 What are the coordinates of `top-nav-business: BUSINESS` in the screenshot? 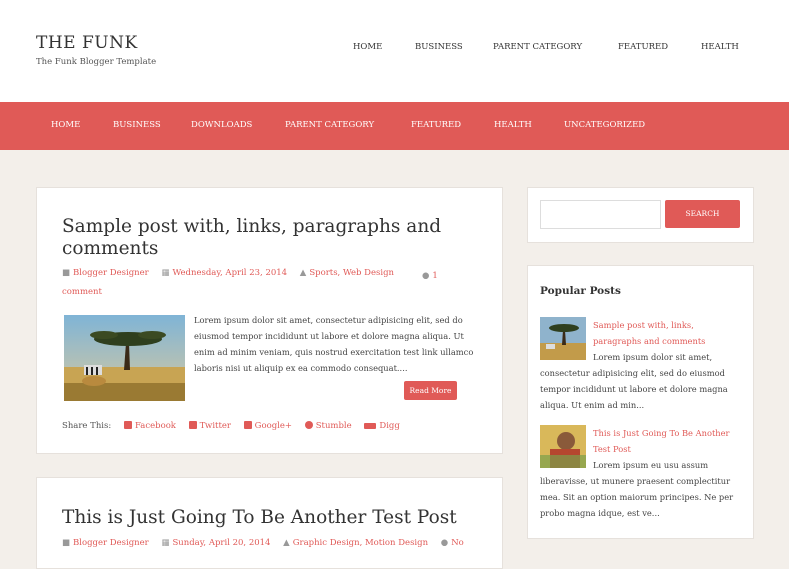 It's located at (439, 47).